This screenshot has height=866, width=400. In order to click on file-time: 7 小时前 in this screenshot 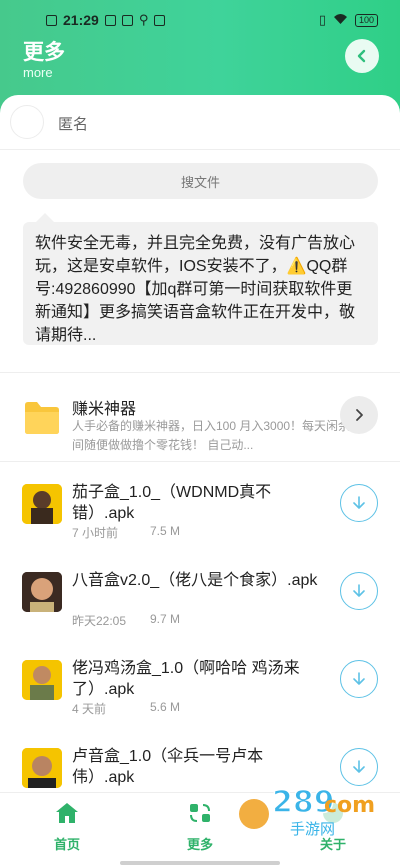, I will do `click(95, 533)`.